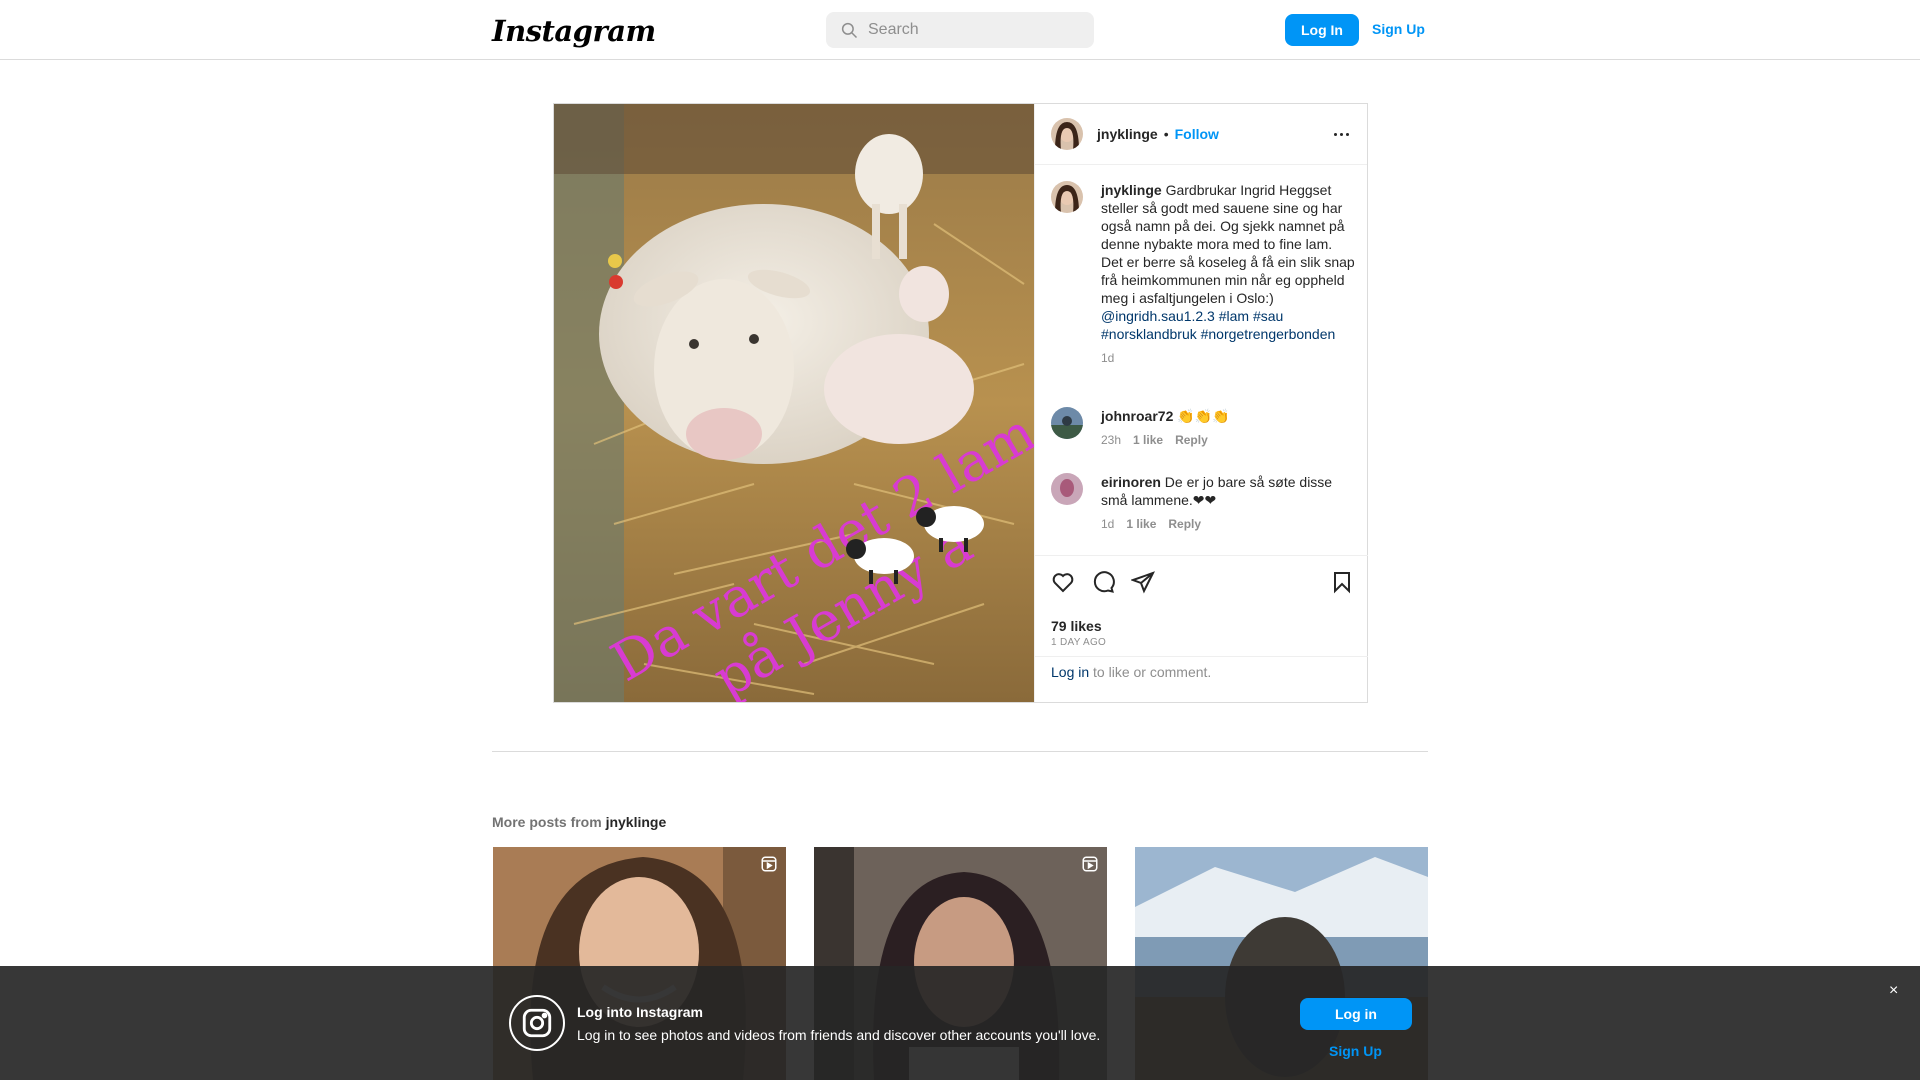 Image resolution: width=1920 pixels, height=1080 pixels. I want to click on comment-username: johnroar72, so click(1137, 416).